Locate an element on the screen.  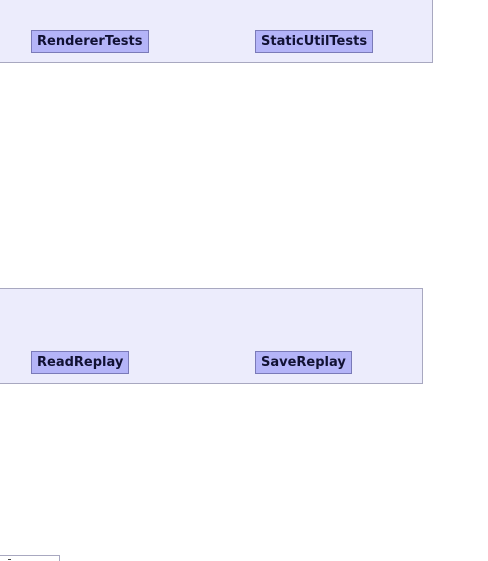
node-save-replay: SaveReplay is located at coordinates (303, 362).